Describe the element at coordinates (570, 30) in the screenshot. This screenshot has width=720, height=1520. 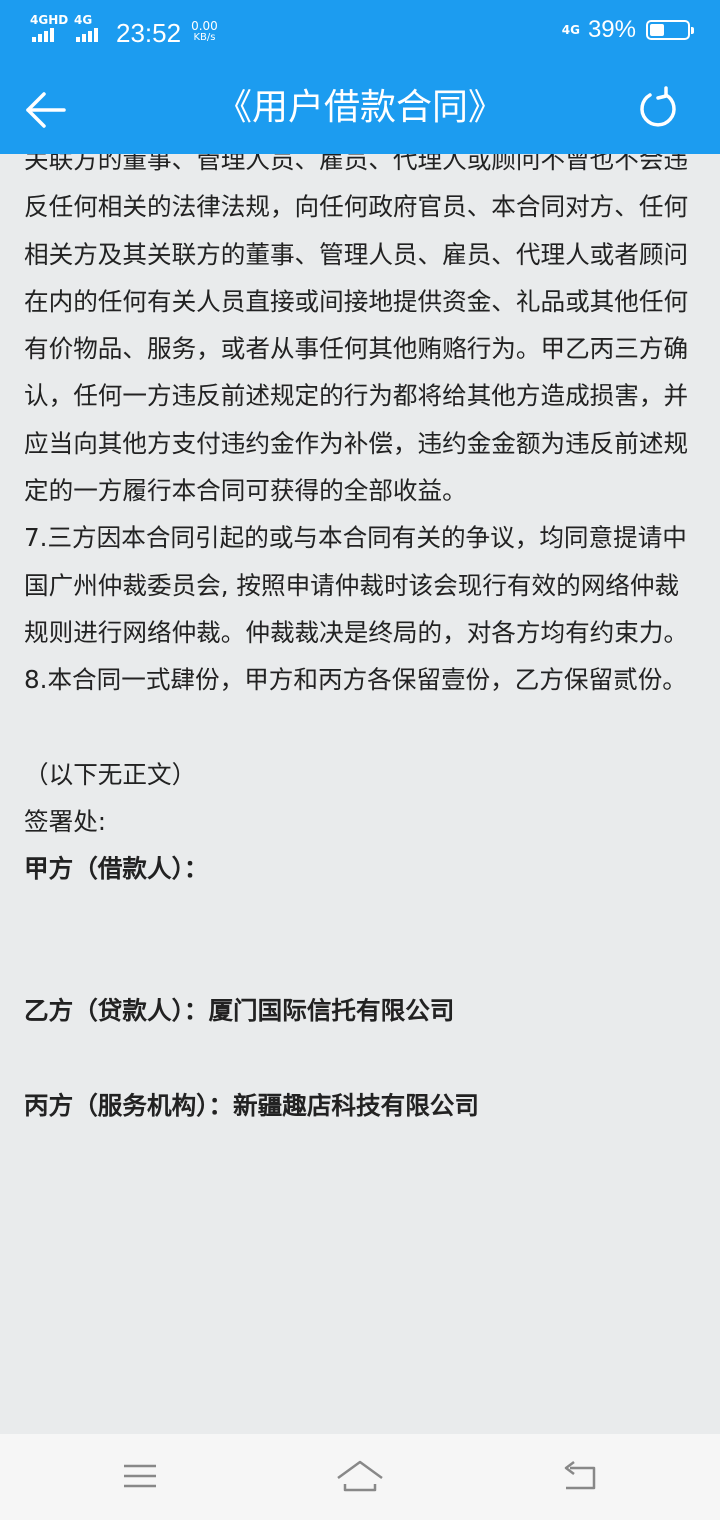
I see `network-type-icon: 4G` at that location.